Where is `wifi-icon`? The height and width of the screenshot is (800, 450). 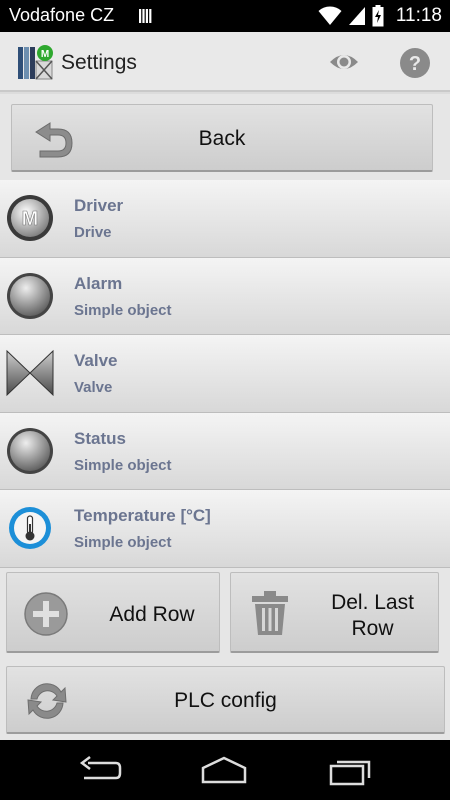
wifi-icon is located at coordinates (330, 15).